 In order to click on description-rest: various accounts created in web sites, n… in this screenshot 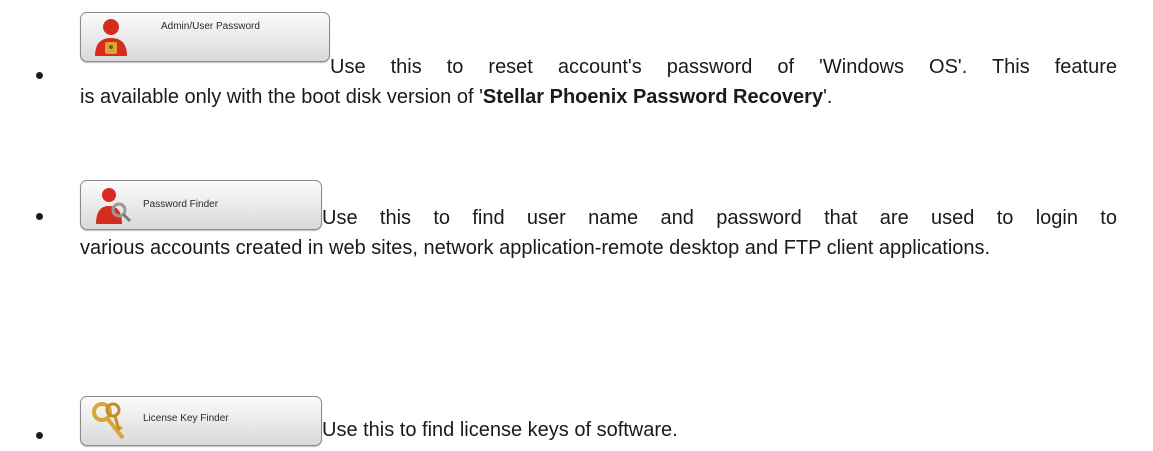, I will do `click(535, 248)`.